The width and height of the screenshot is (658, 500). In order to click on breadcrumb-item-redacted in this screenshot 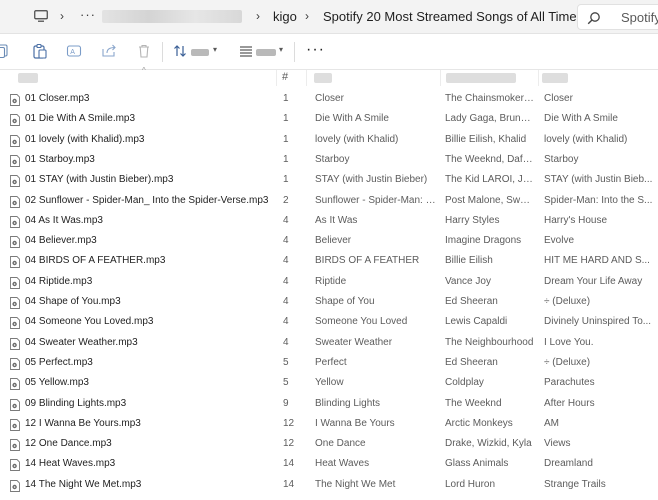, I will do `click(172, 16)`.